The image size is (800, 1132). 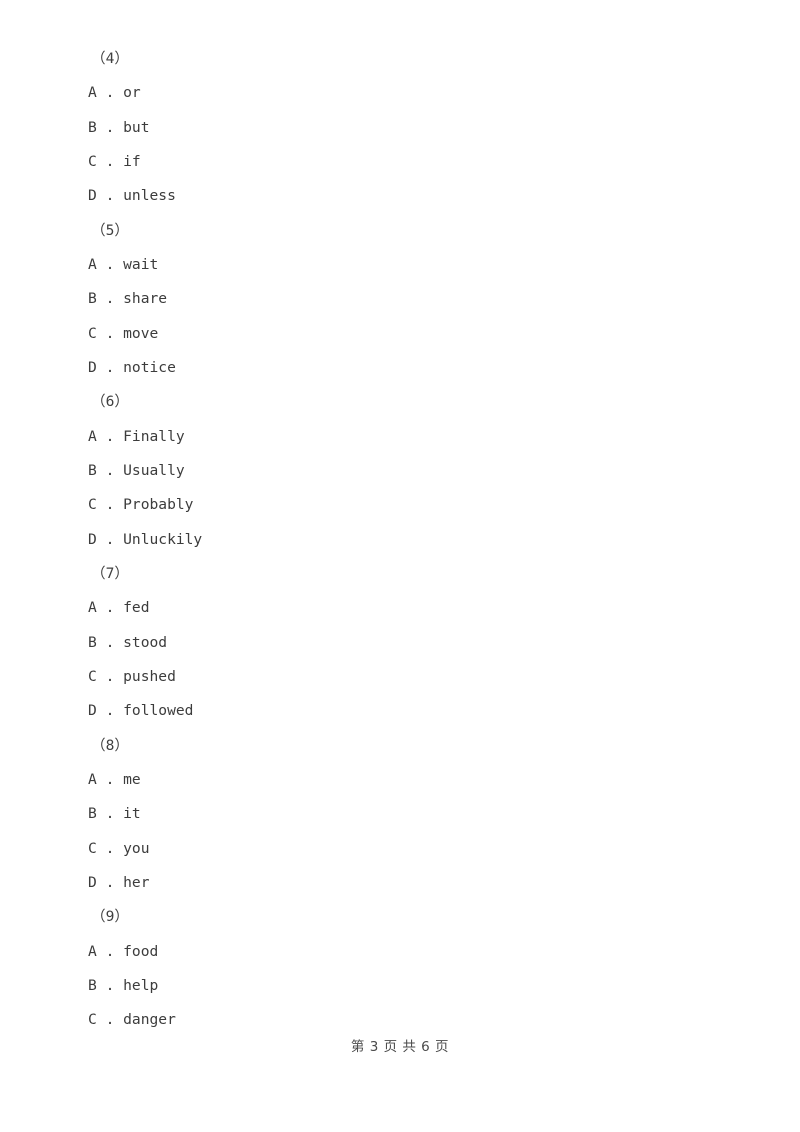 I want to click on question-number: （5）, so click(x=110, y=230).